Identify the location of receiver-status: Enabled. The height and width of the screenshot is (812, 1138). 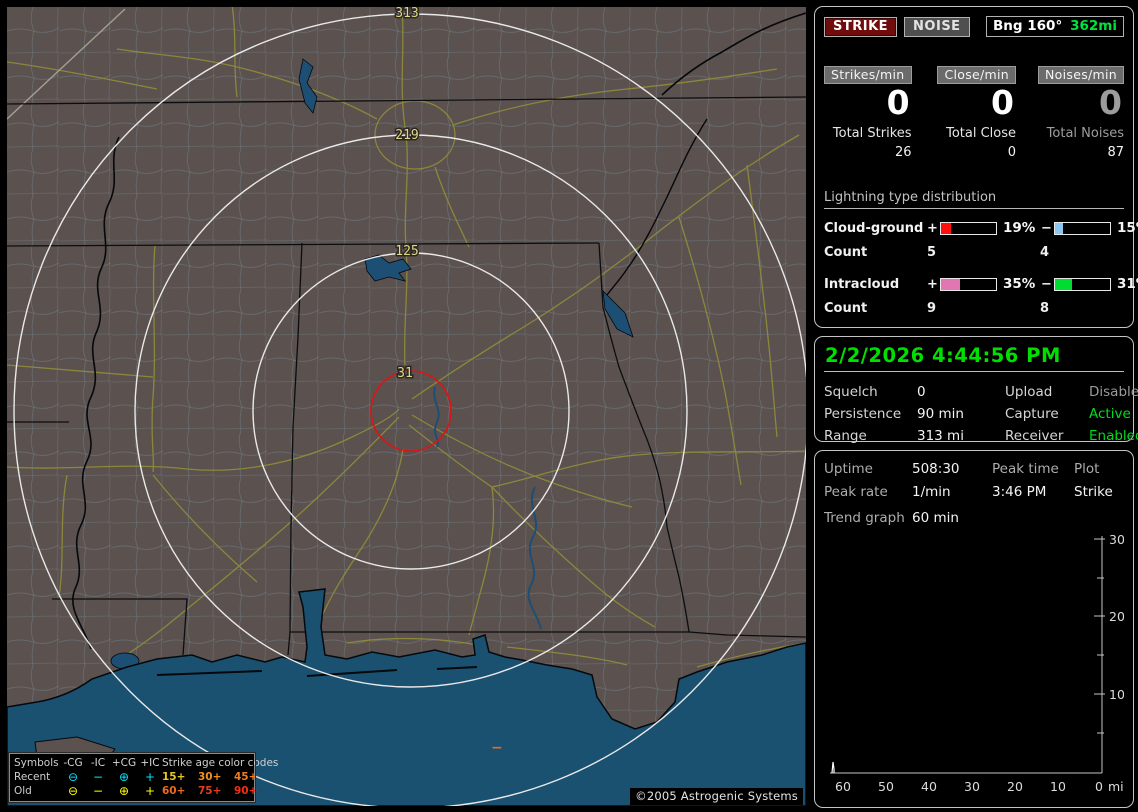
(1113, 436).